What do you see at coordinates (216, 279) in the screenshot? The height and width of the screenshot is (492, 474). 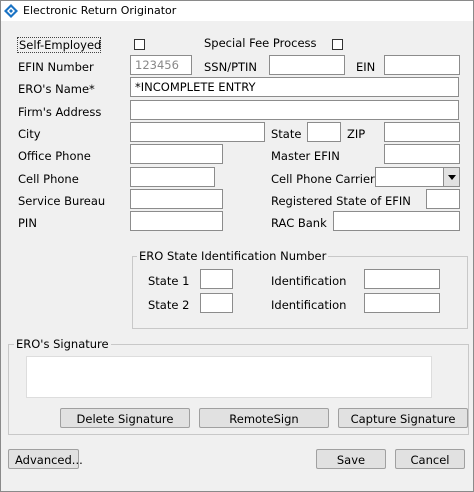 I see `state1-field` at bounding box center [216, 279].